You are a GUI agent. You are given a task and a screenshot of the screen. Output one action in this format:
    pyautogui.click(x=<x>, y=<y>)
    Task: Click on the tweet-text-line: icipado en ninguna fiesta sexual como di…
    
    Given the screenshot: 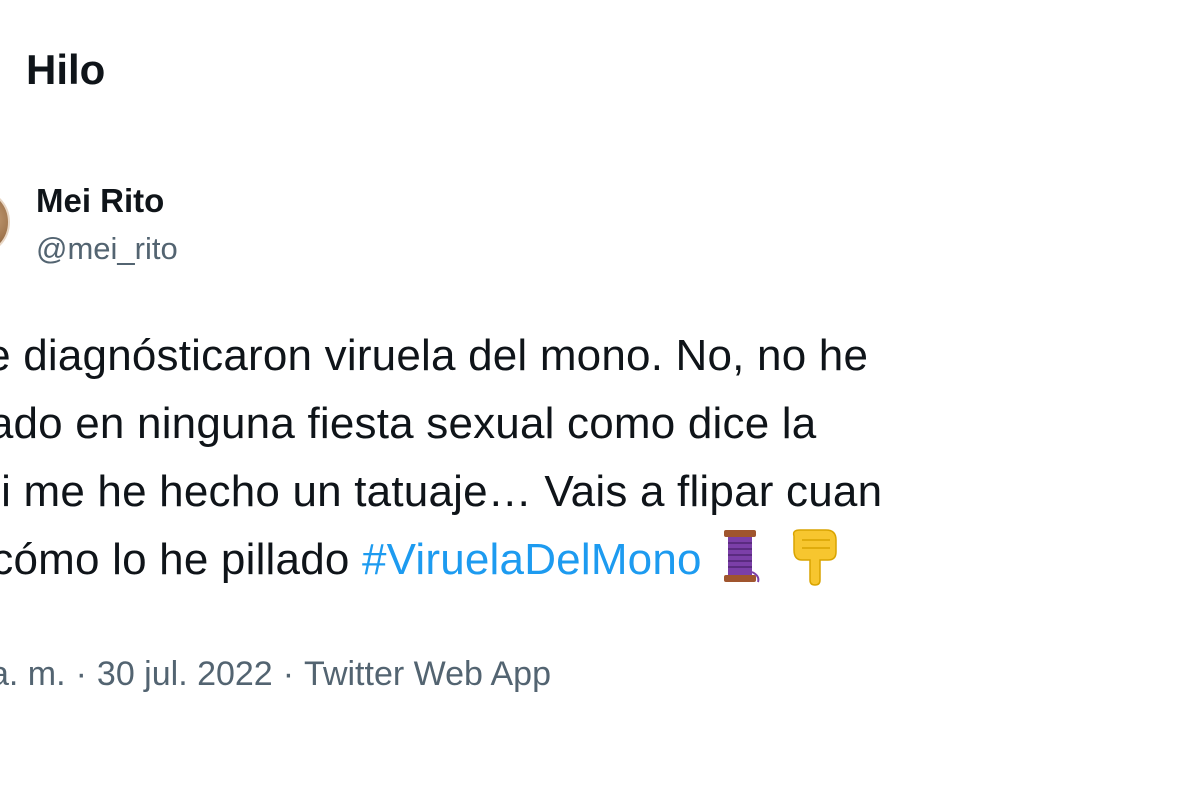 What is the action you would take?
    pyautogui.click(x=408, y=423)
    